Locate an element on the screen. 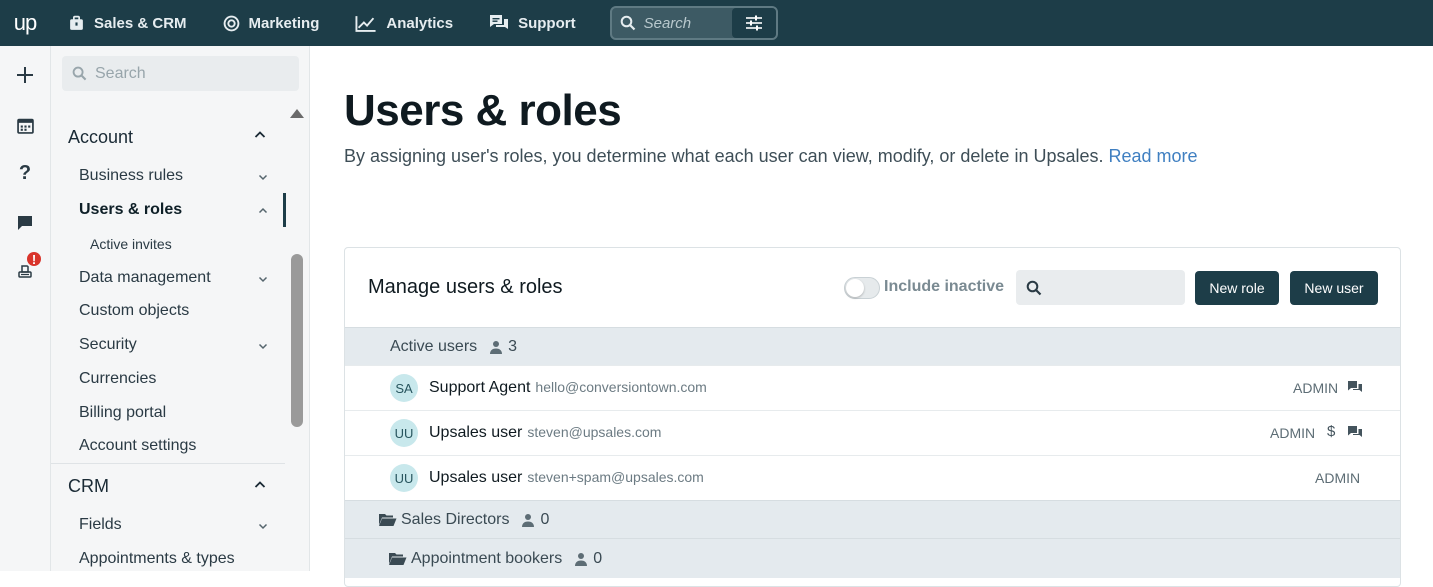  section-crm-title: CRM is located at coordinates (88, 486).